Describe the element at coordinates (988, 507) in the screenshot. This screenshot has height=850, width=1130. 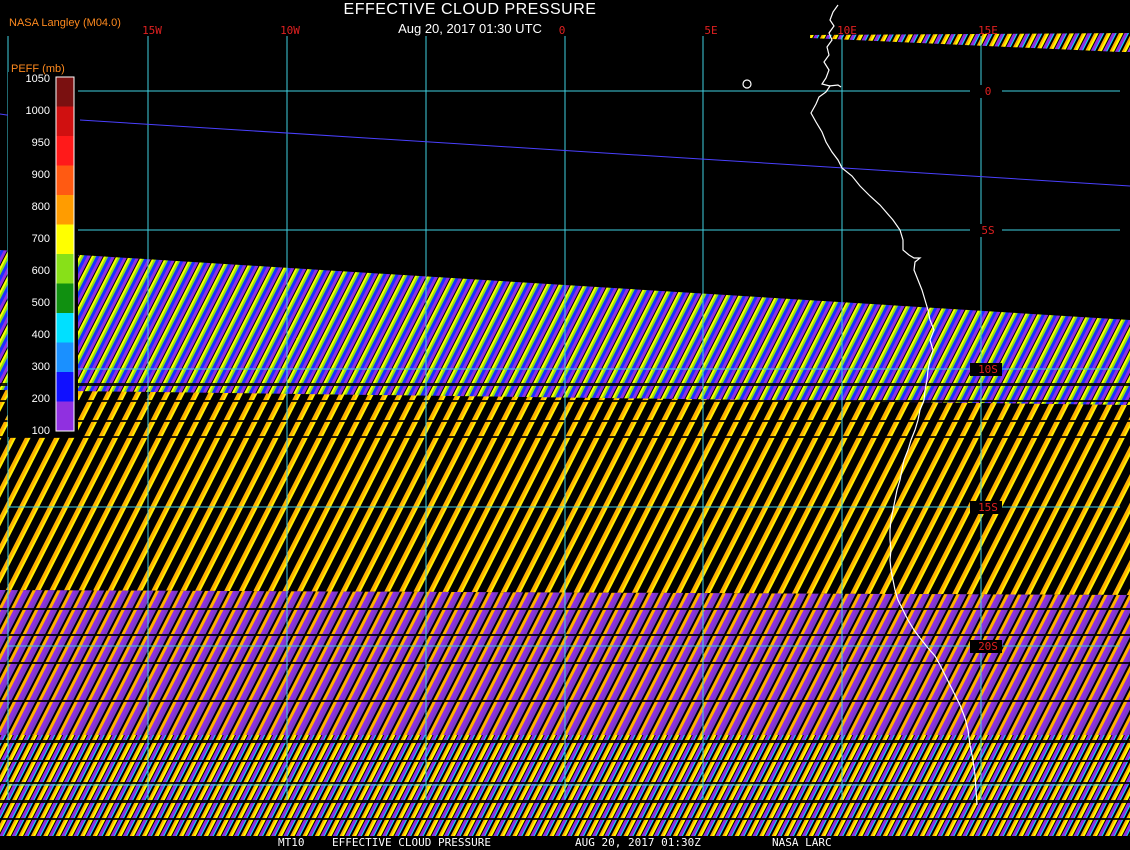
I see `latitude-label: 15S` at that location.